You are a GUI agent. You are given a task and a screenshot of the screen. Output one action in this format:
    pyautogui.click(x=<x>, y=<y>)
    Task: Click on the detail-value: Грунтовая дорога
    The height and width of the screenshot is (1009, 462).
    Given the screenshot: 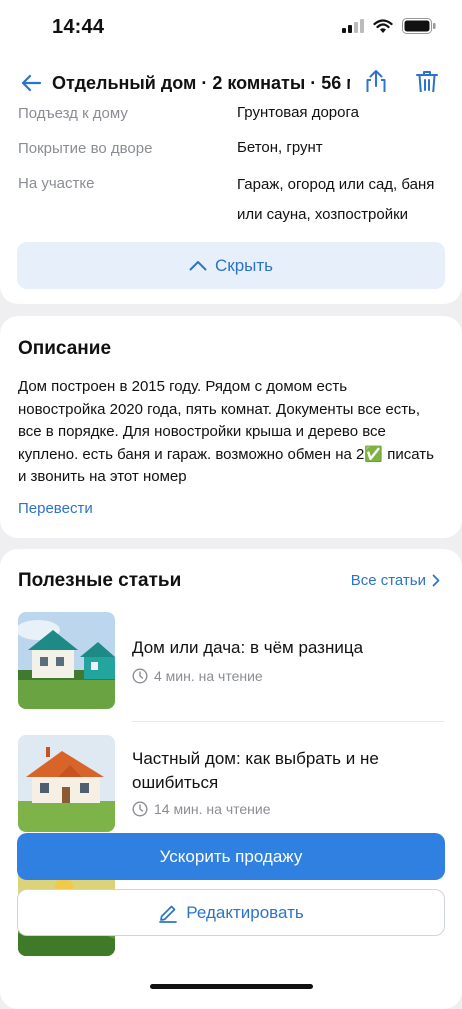 What is the action you would take?
    pyautogui.click(x=298, y=112)
    